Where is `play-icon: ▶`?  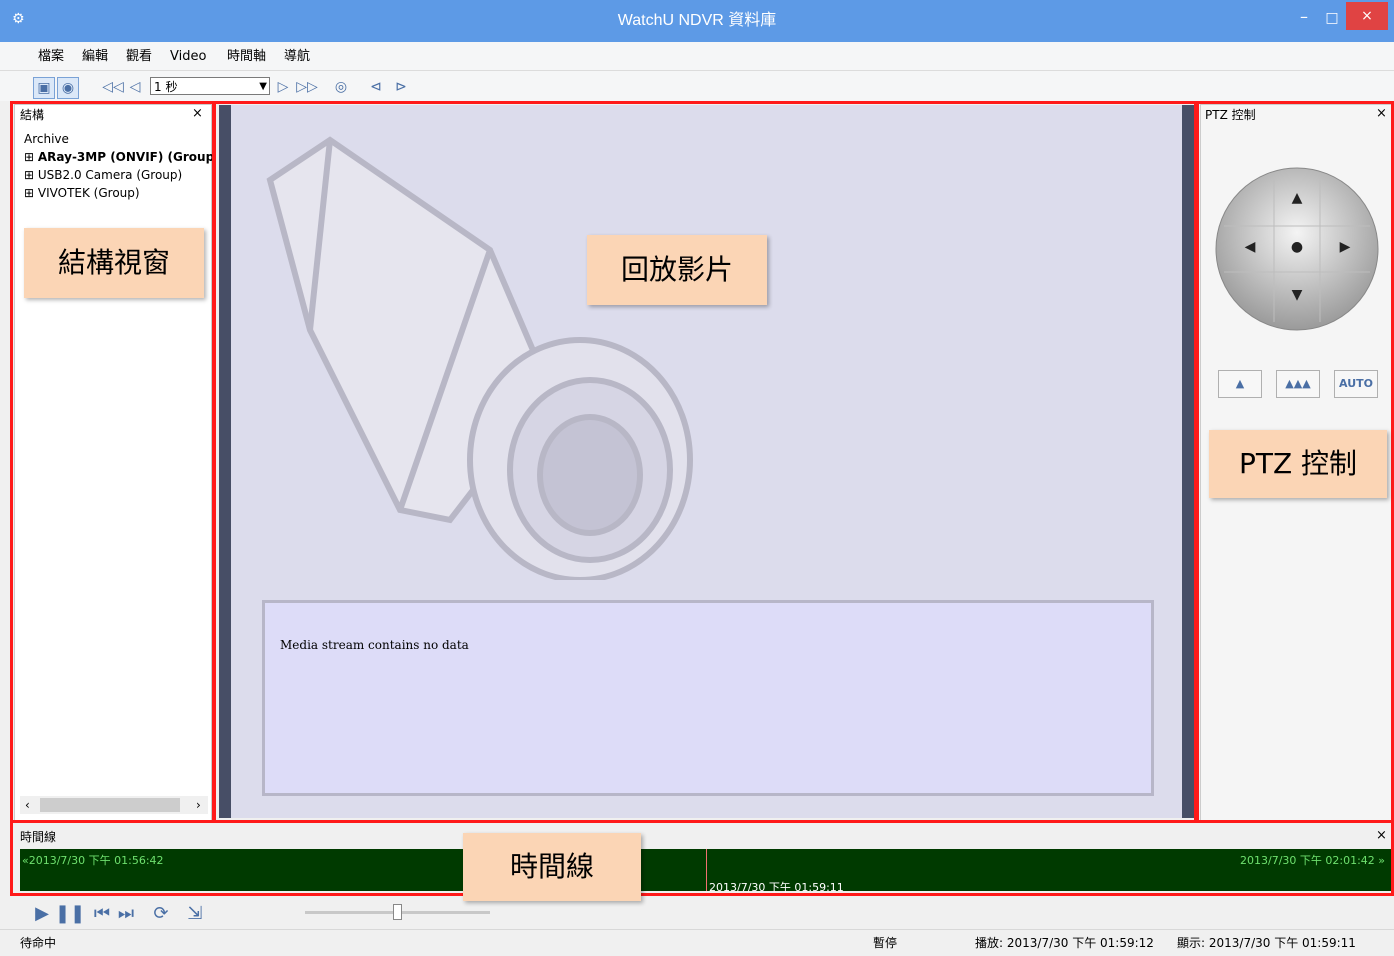
play-icon: ▶ is located at coordinates (42, 913).